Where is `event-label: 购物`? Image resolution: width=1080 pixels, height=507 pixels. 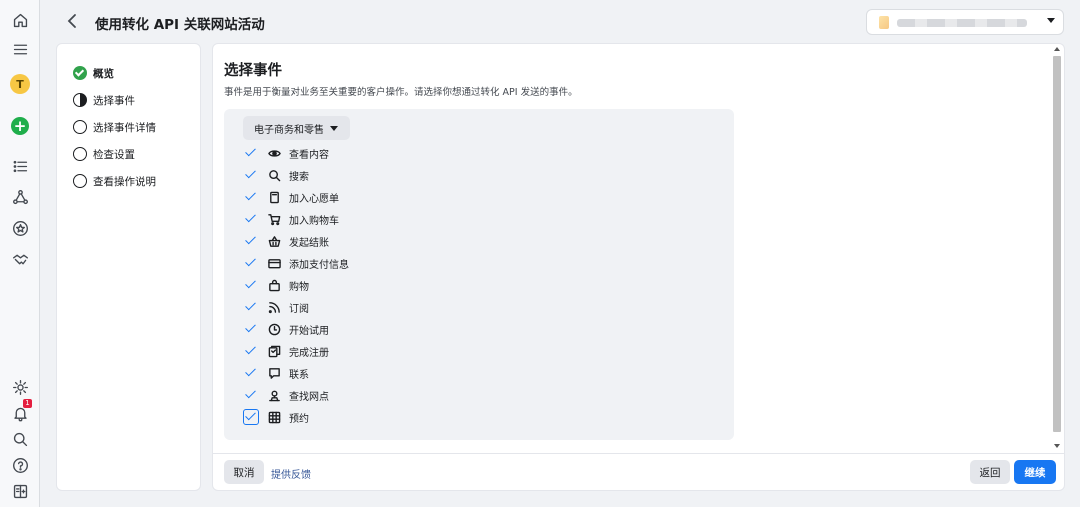
event-label: 购物 is located at coordinates (299, 287).